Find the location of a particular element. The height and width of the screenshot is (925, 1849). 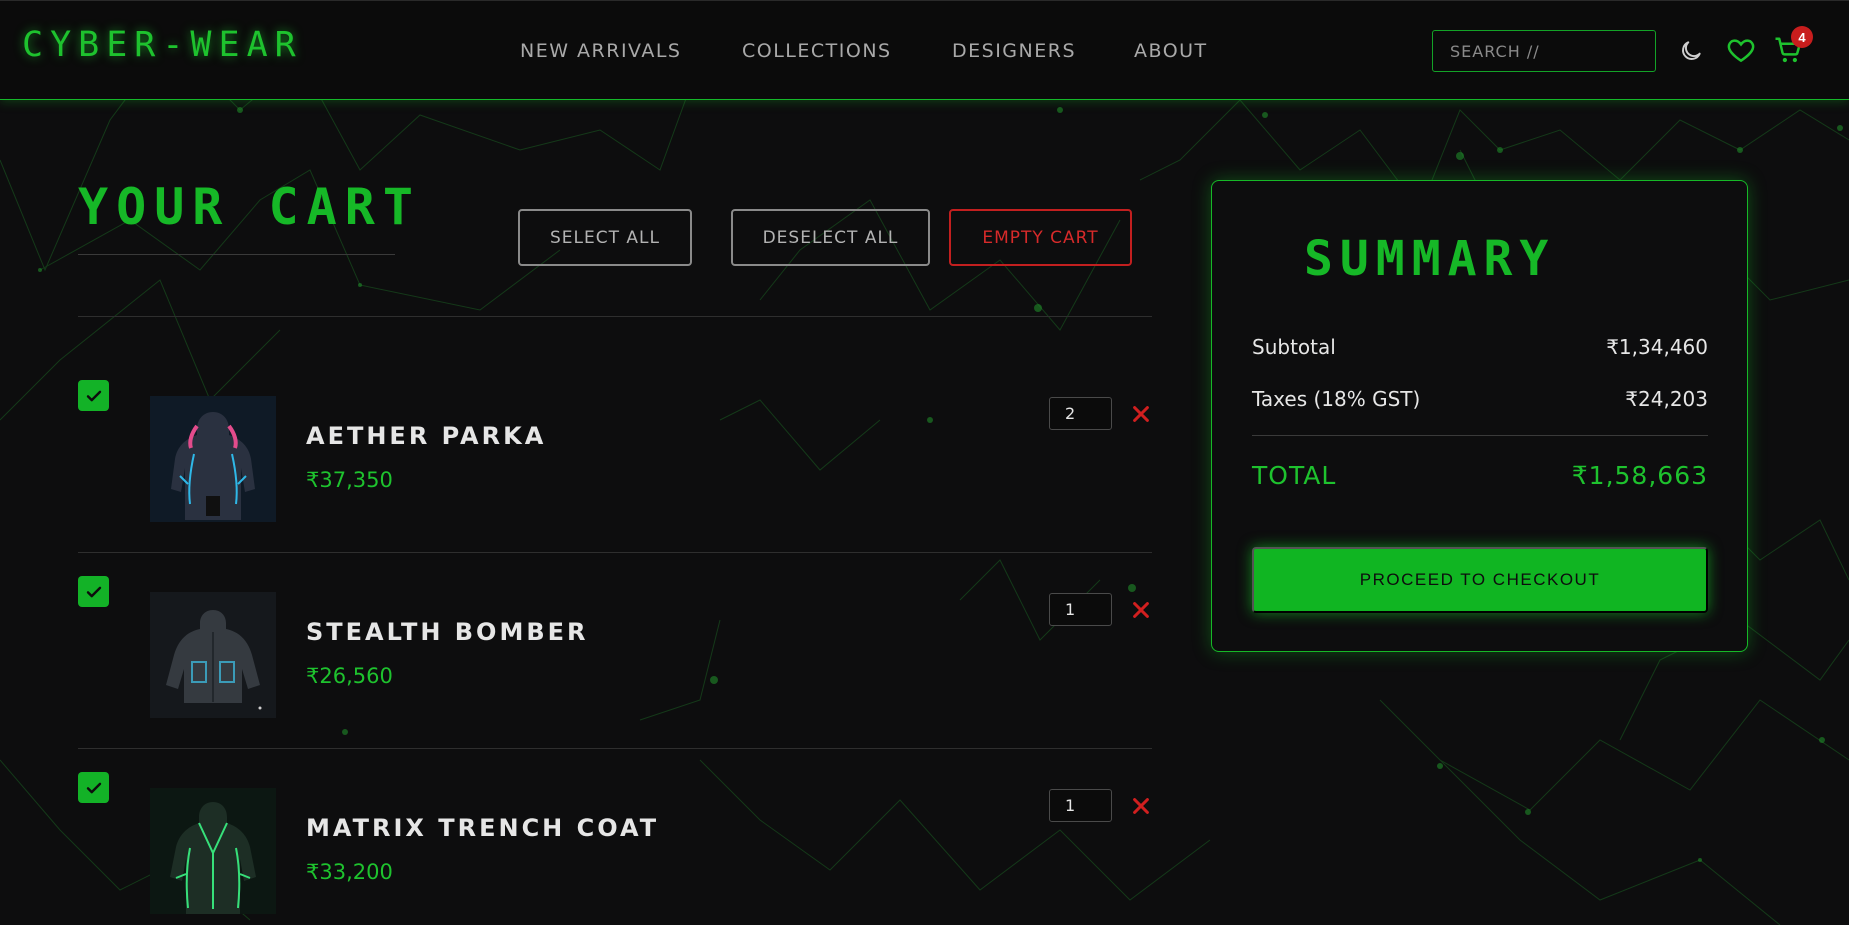

item-name: MATRIX TRENCH COAT is located at coordinates (482, 828).